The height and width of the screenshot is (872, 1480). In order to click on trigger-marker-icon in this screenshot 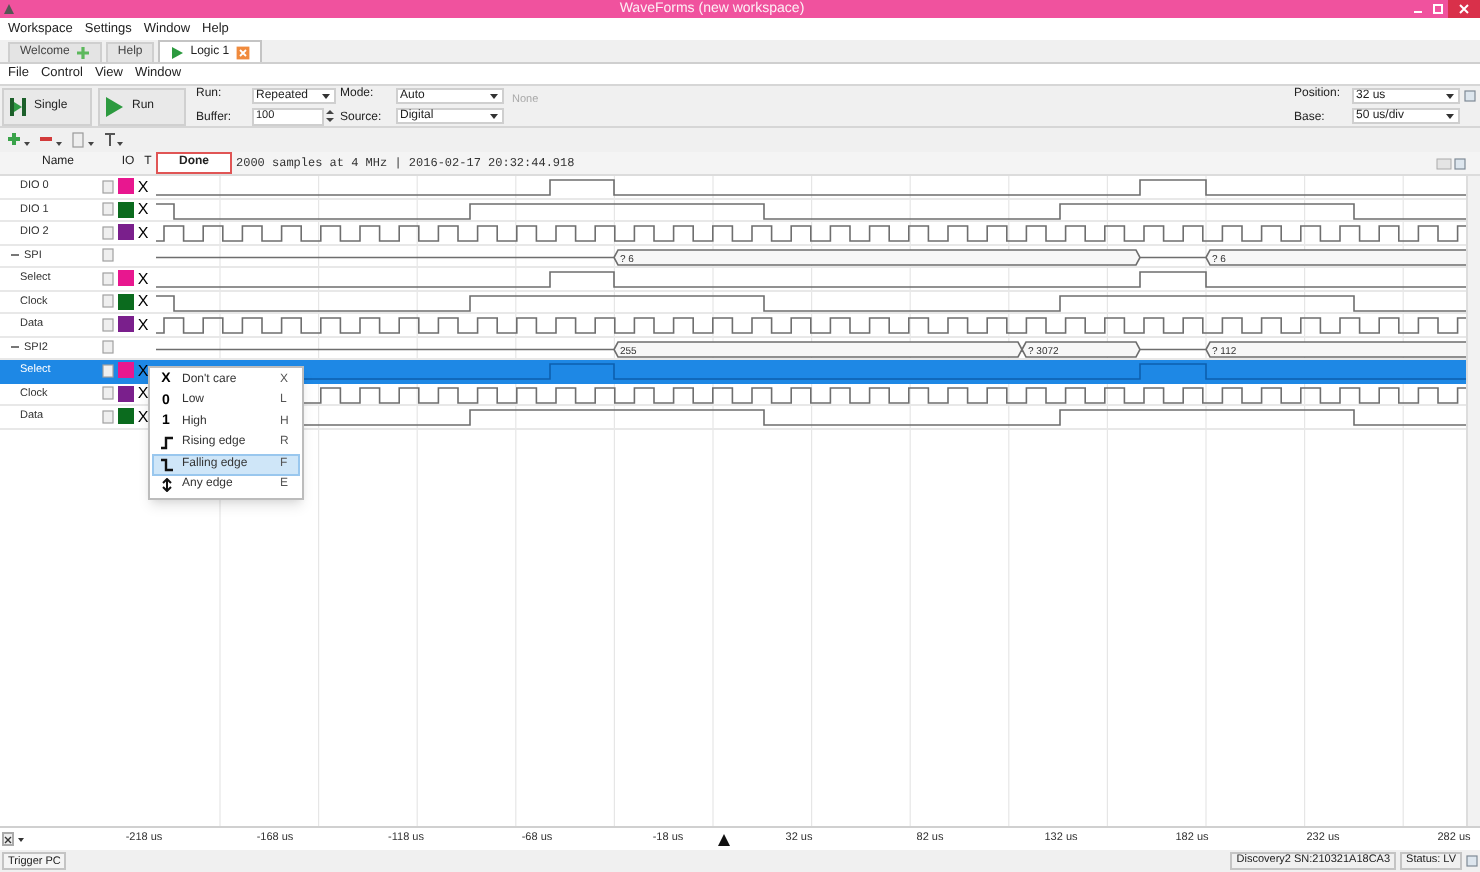, I will do `click(724, 840)`.